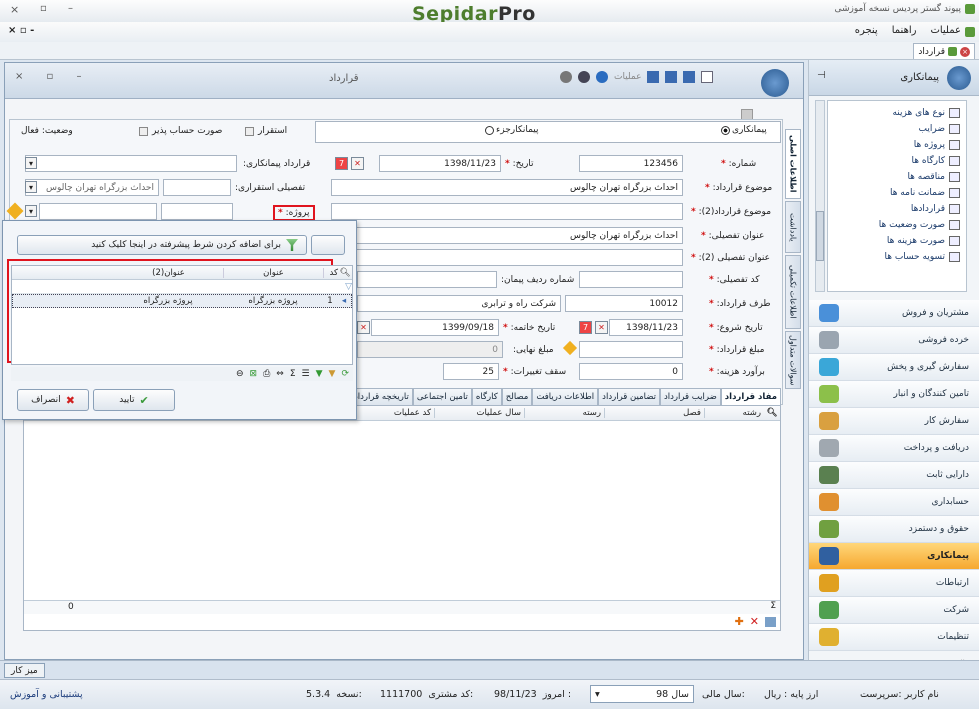 The image size is (979, 709). I want to click on module-item: حسابداری, so click(894, 502).